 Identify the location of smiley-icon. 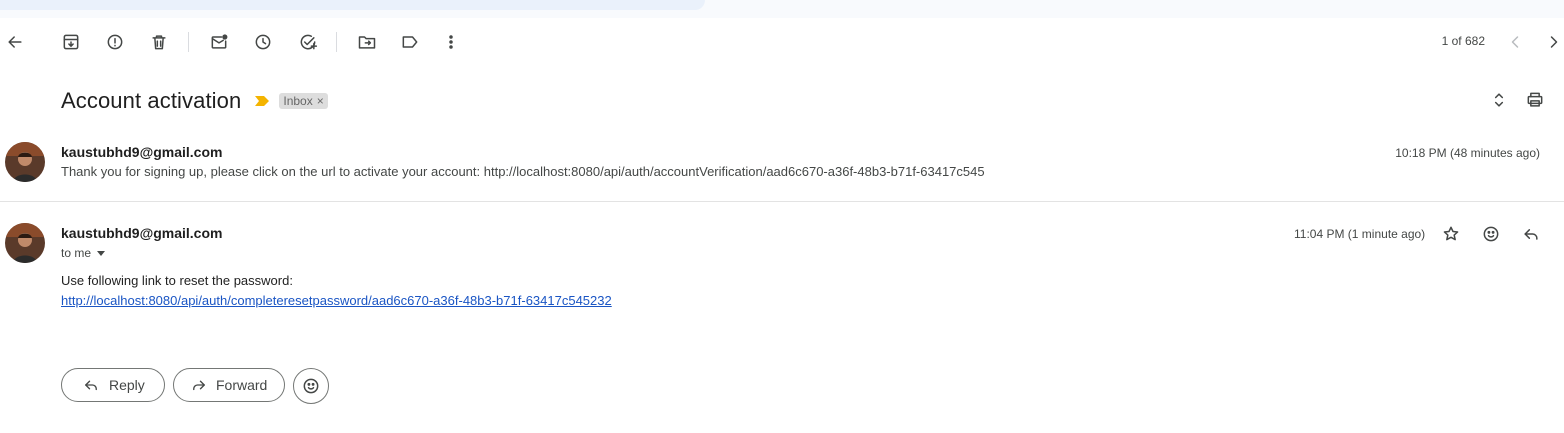
(311, 386).